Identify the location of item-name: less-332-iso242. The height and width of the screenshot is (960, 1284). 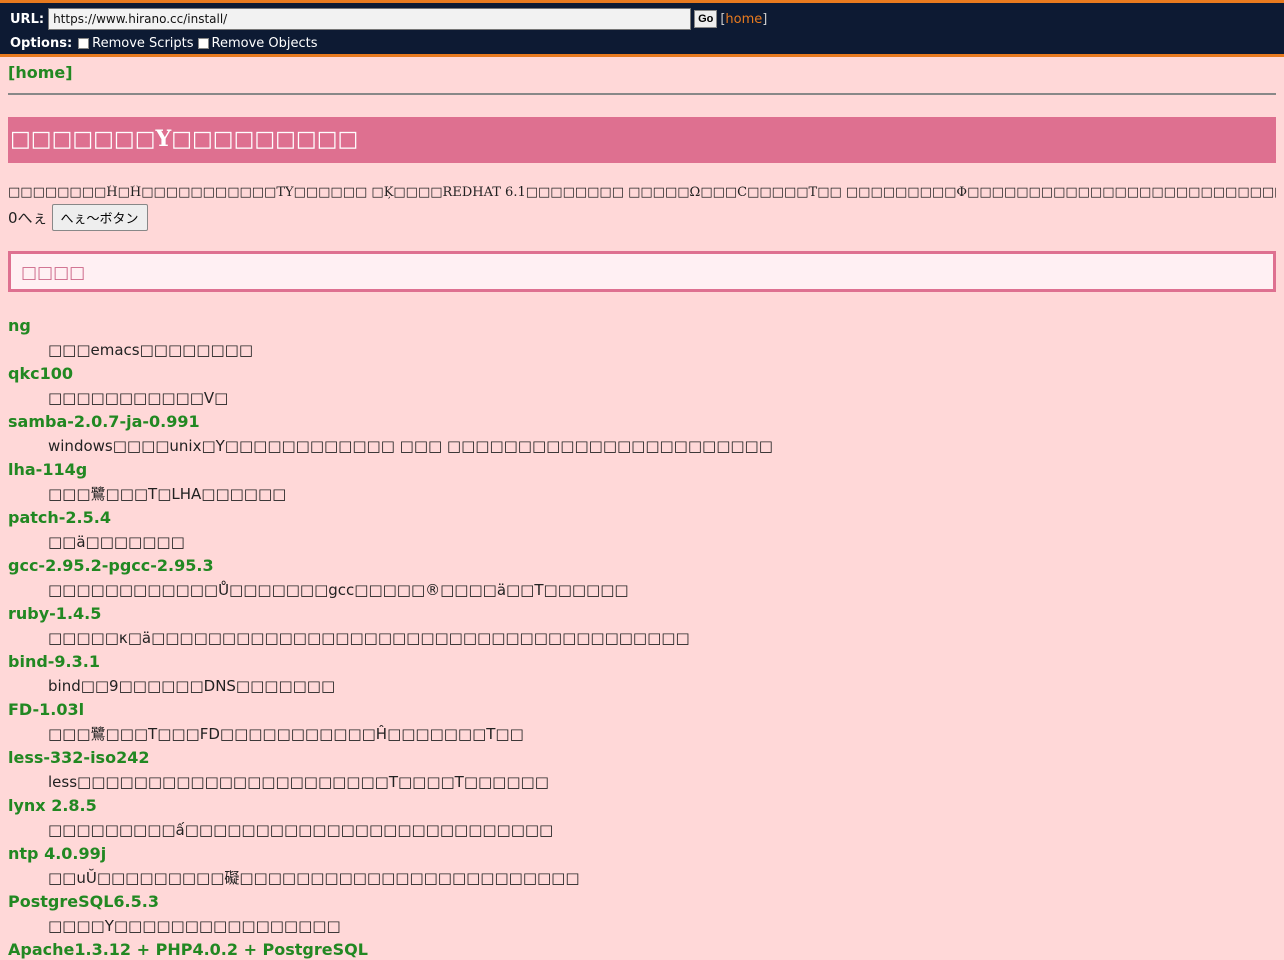
(642, 758).